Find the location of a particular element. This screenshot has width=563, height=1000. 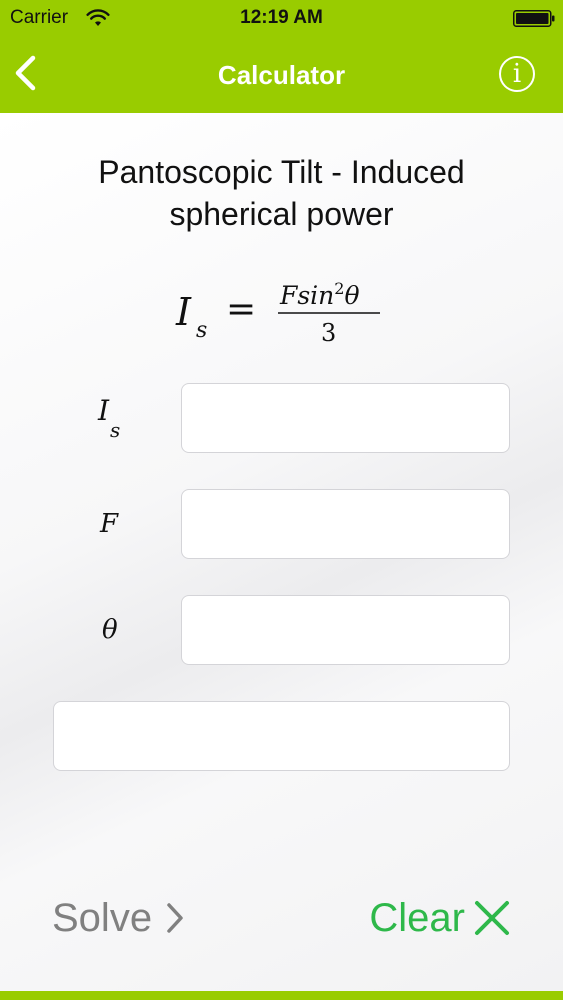

formula-lhs-subscript: s is located at coordinates (201, 330).